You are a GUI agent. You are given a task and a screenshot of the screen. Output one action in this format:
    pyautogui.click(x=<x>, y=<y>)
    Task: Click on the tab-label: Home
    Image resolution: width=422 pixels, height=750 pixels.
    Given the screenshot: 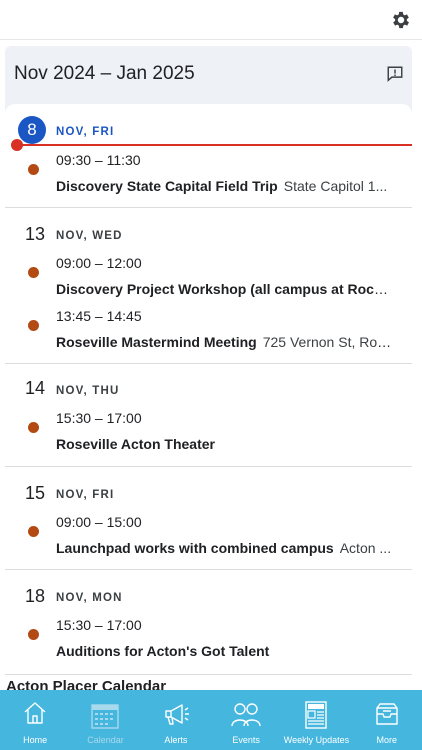 What is the action you would take?
    pyautogui.click(x=35, y=740)
    